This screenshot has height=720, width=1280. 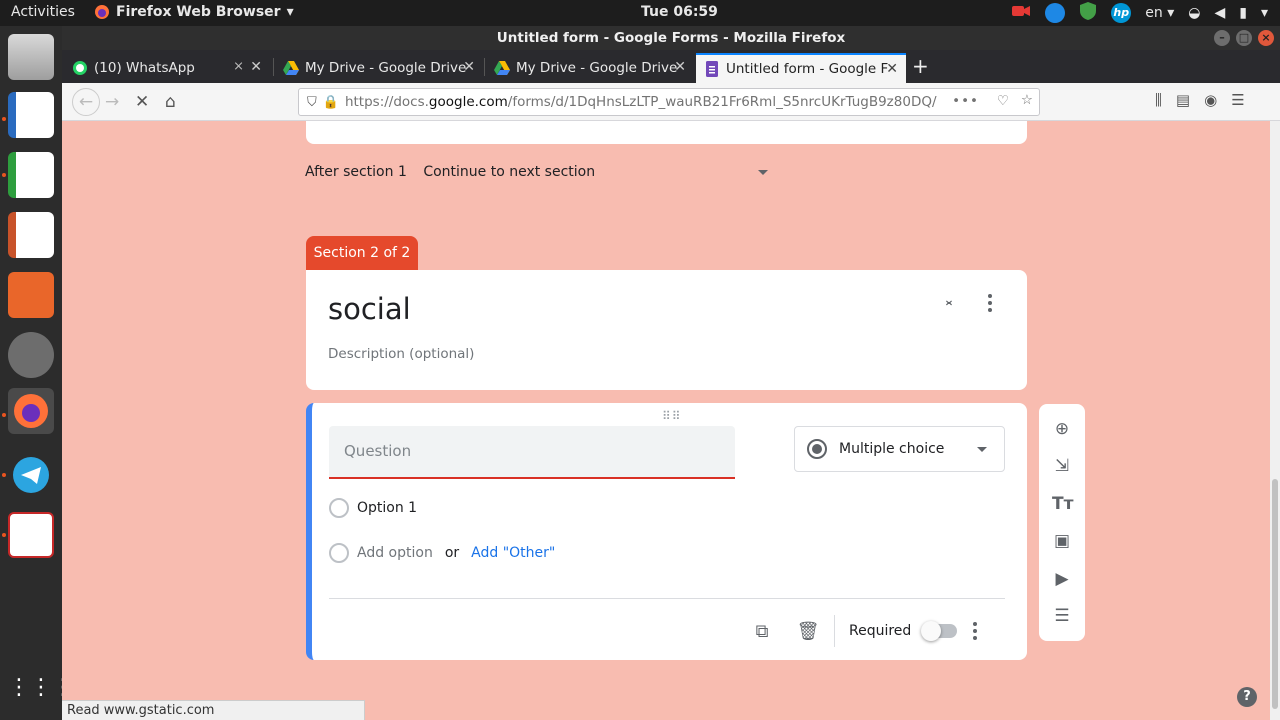 I want to click on floating-toolbar: ⊕ ⇲ Tт ▣ ▶ ☰, so click(x=1062, y=522).